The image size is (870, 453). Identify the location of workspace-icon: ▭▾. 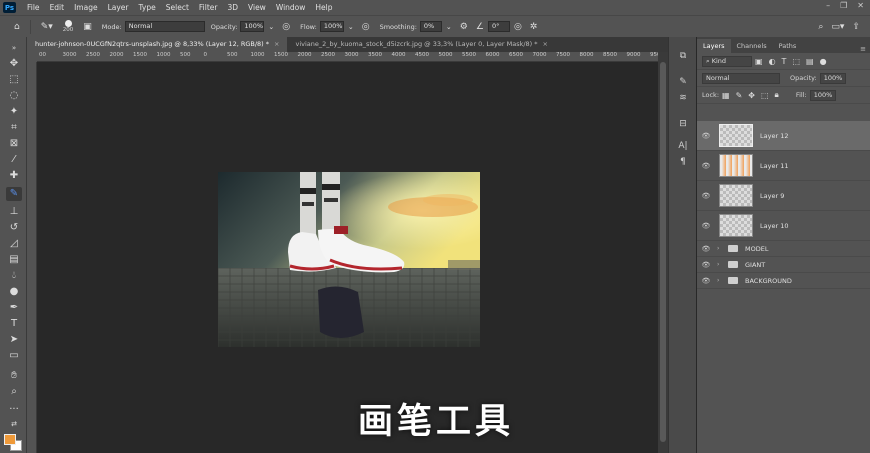
(837, 27).